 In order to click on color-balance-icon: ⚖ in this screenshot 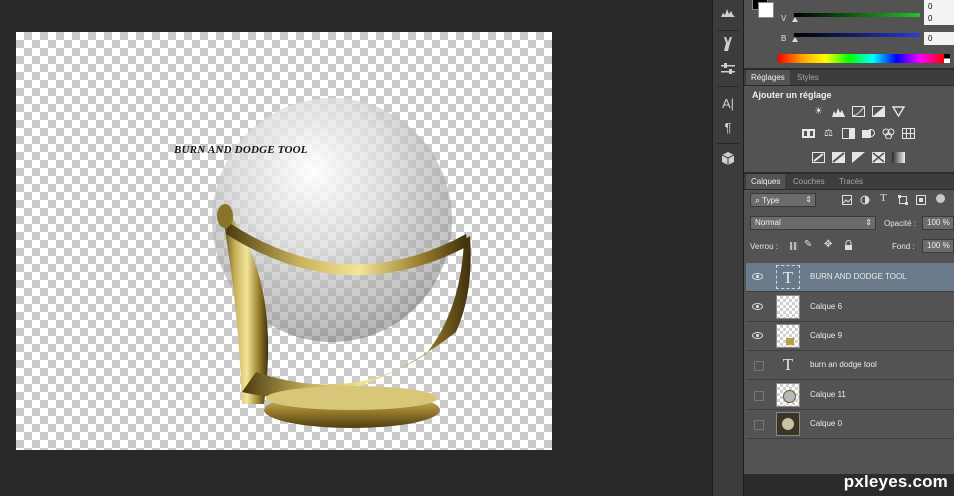, I will do `click(828, 133)`.